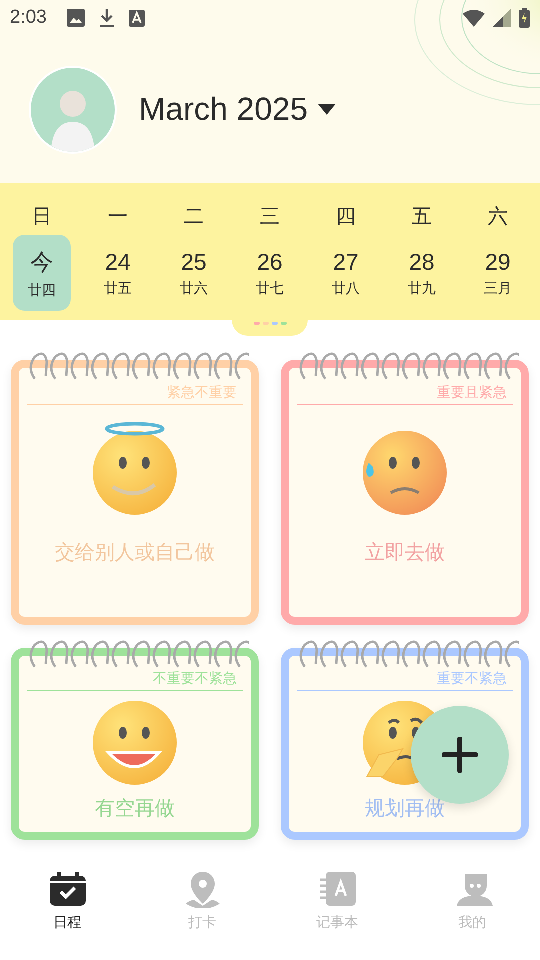  Describe the element at coordinates (502, 18) in the screenshot. I see `signal-icon` at that location.